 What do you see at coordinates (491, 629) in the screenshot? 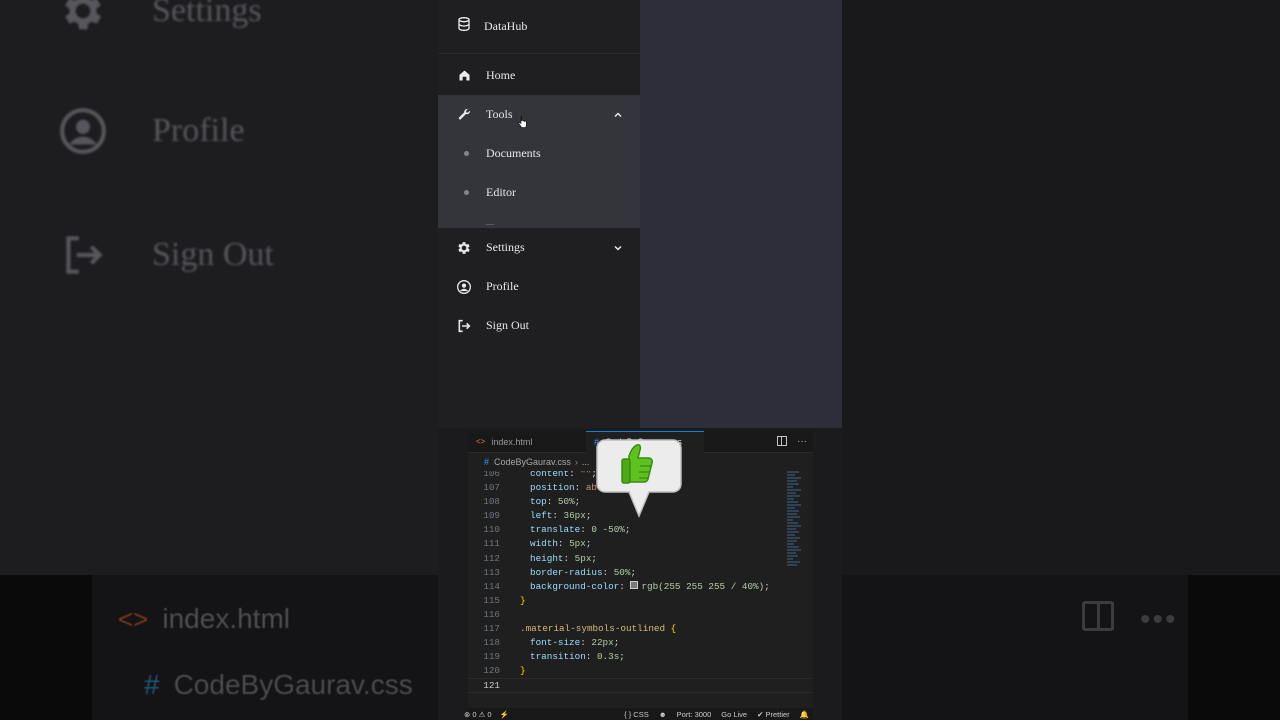
I see `line-number: 117` at bounding box center [491, 629].